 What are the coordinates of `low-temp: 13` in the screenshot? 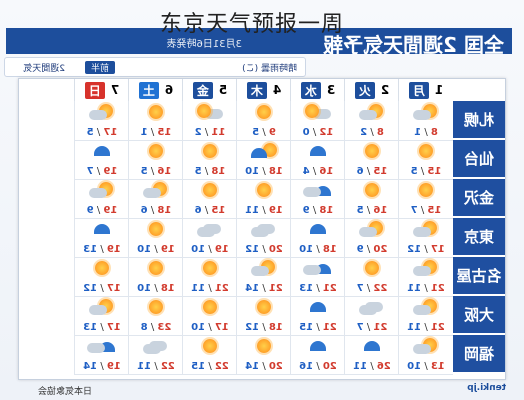 It's located at (90, 327).